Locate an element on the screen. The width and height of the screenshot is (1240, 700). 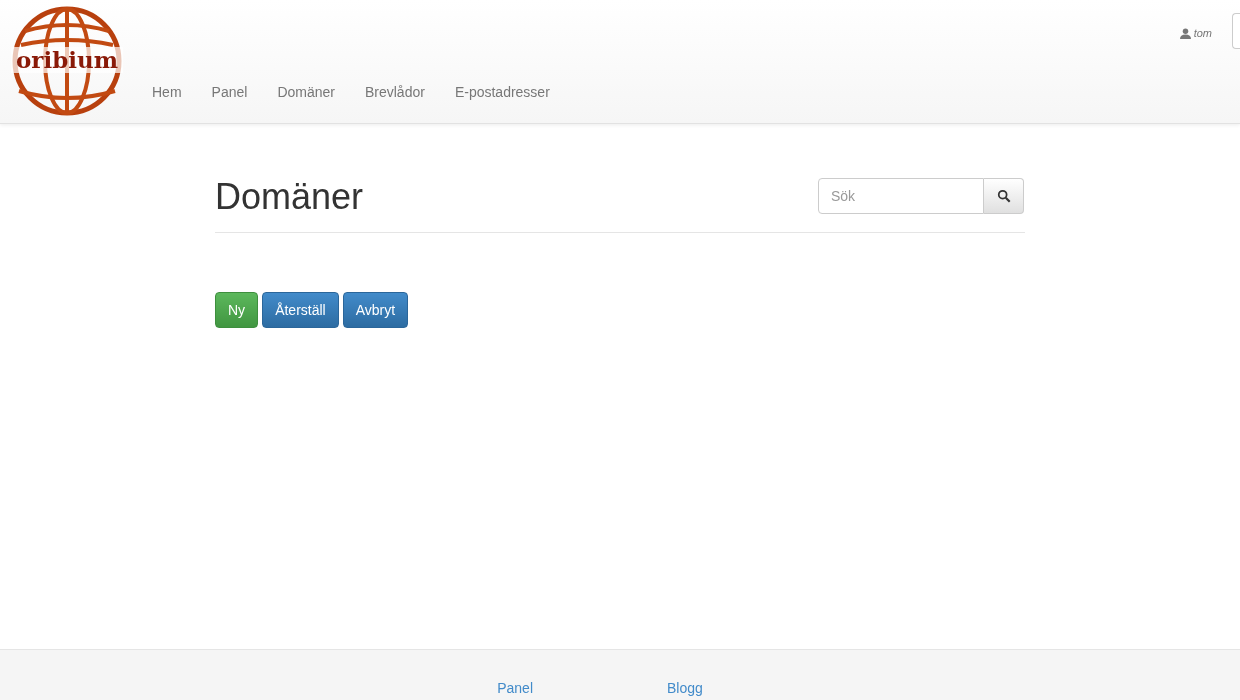
action-button: Ny is located at coordinates (237, 310).